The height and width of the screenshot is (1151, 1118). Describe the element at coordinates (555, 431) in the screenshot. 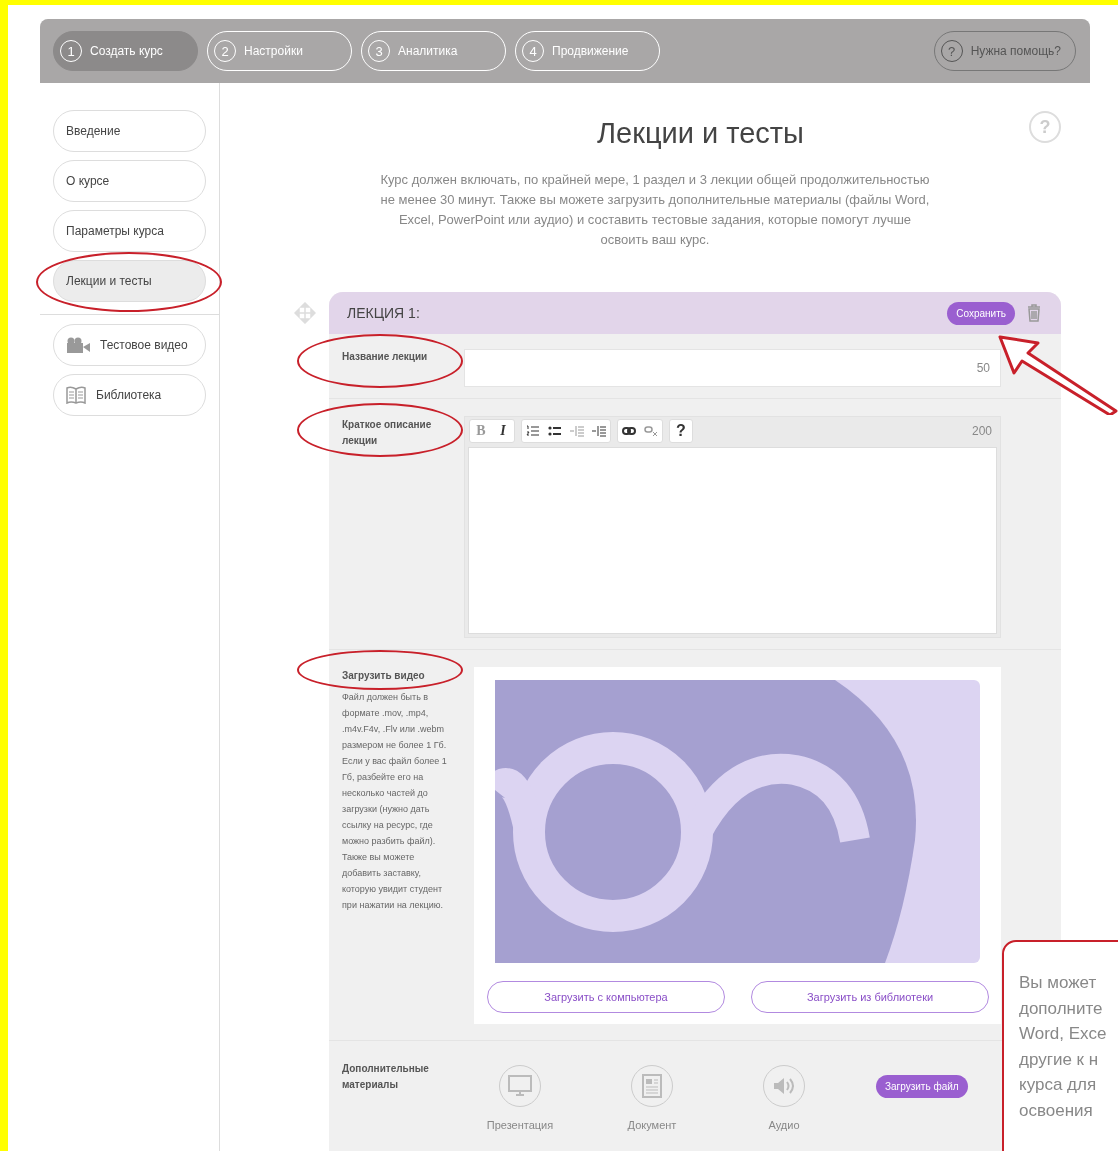

I see `bullet-list-icon` at that location.